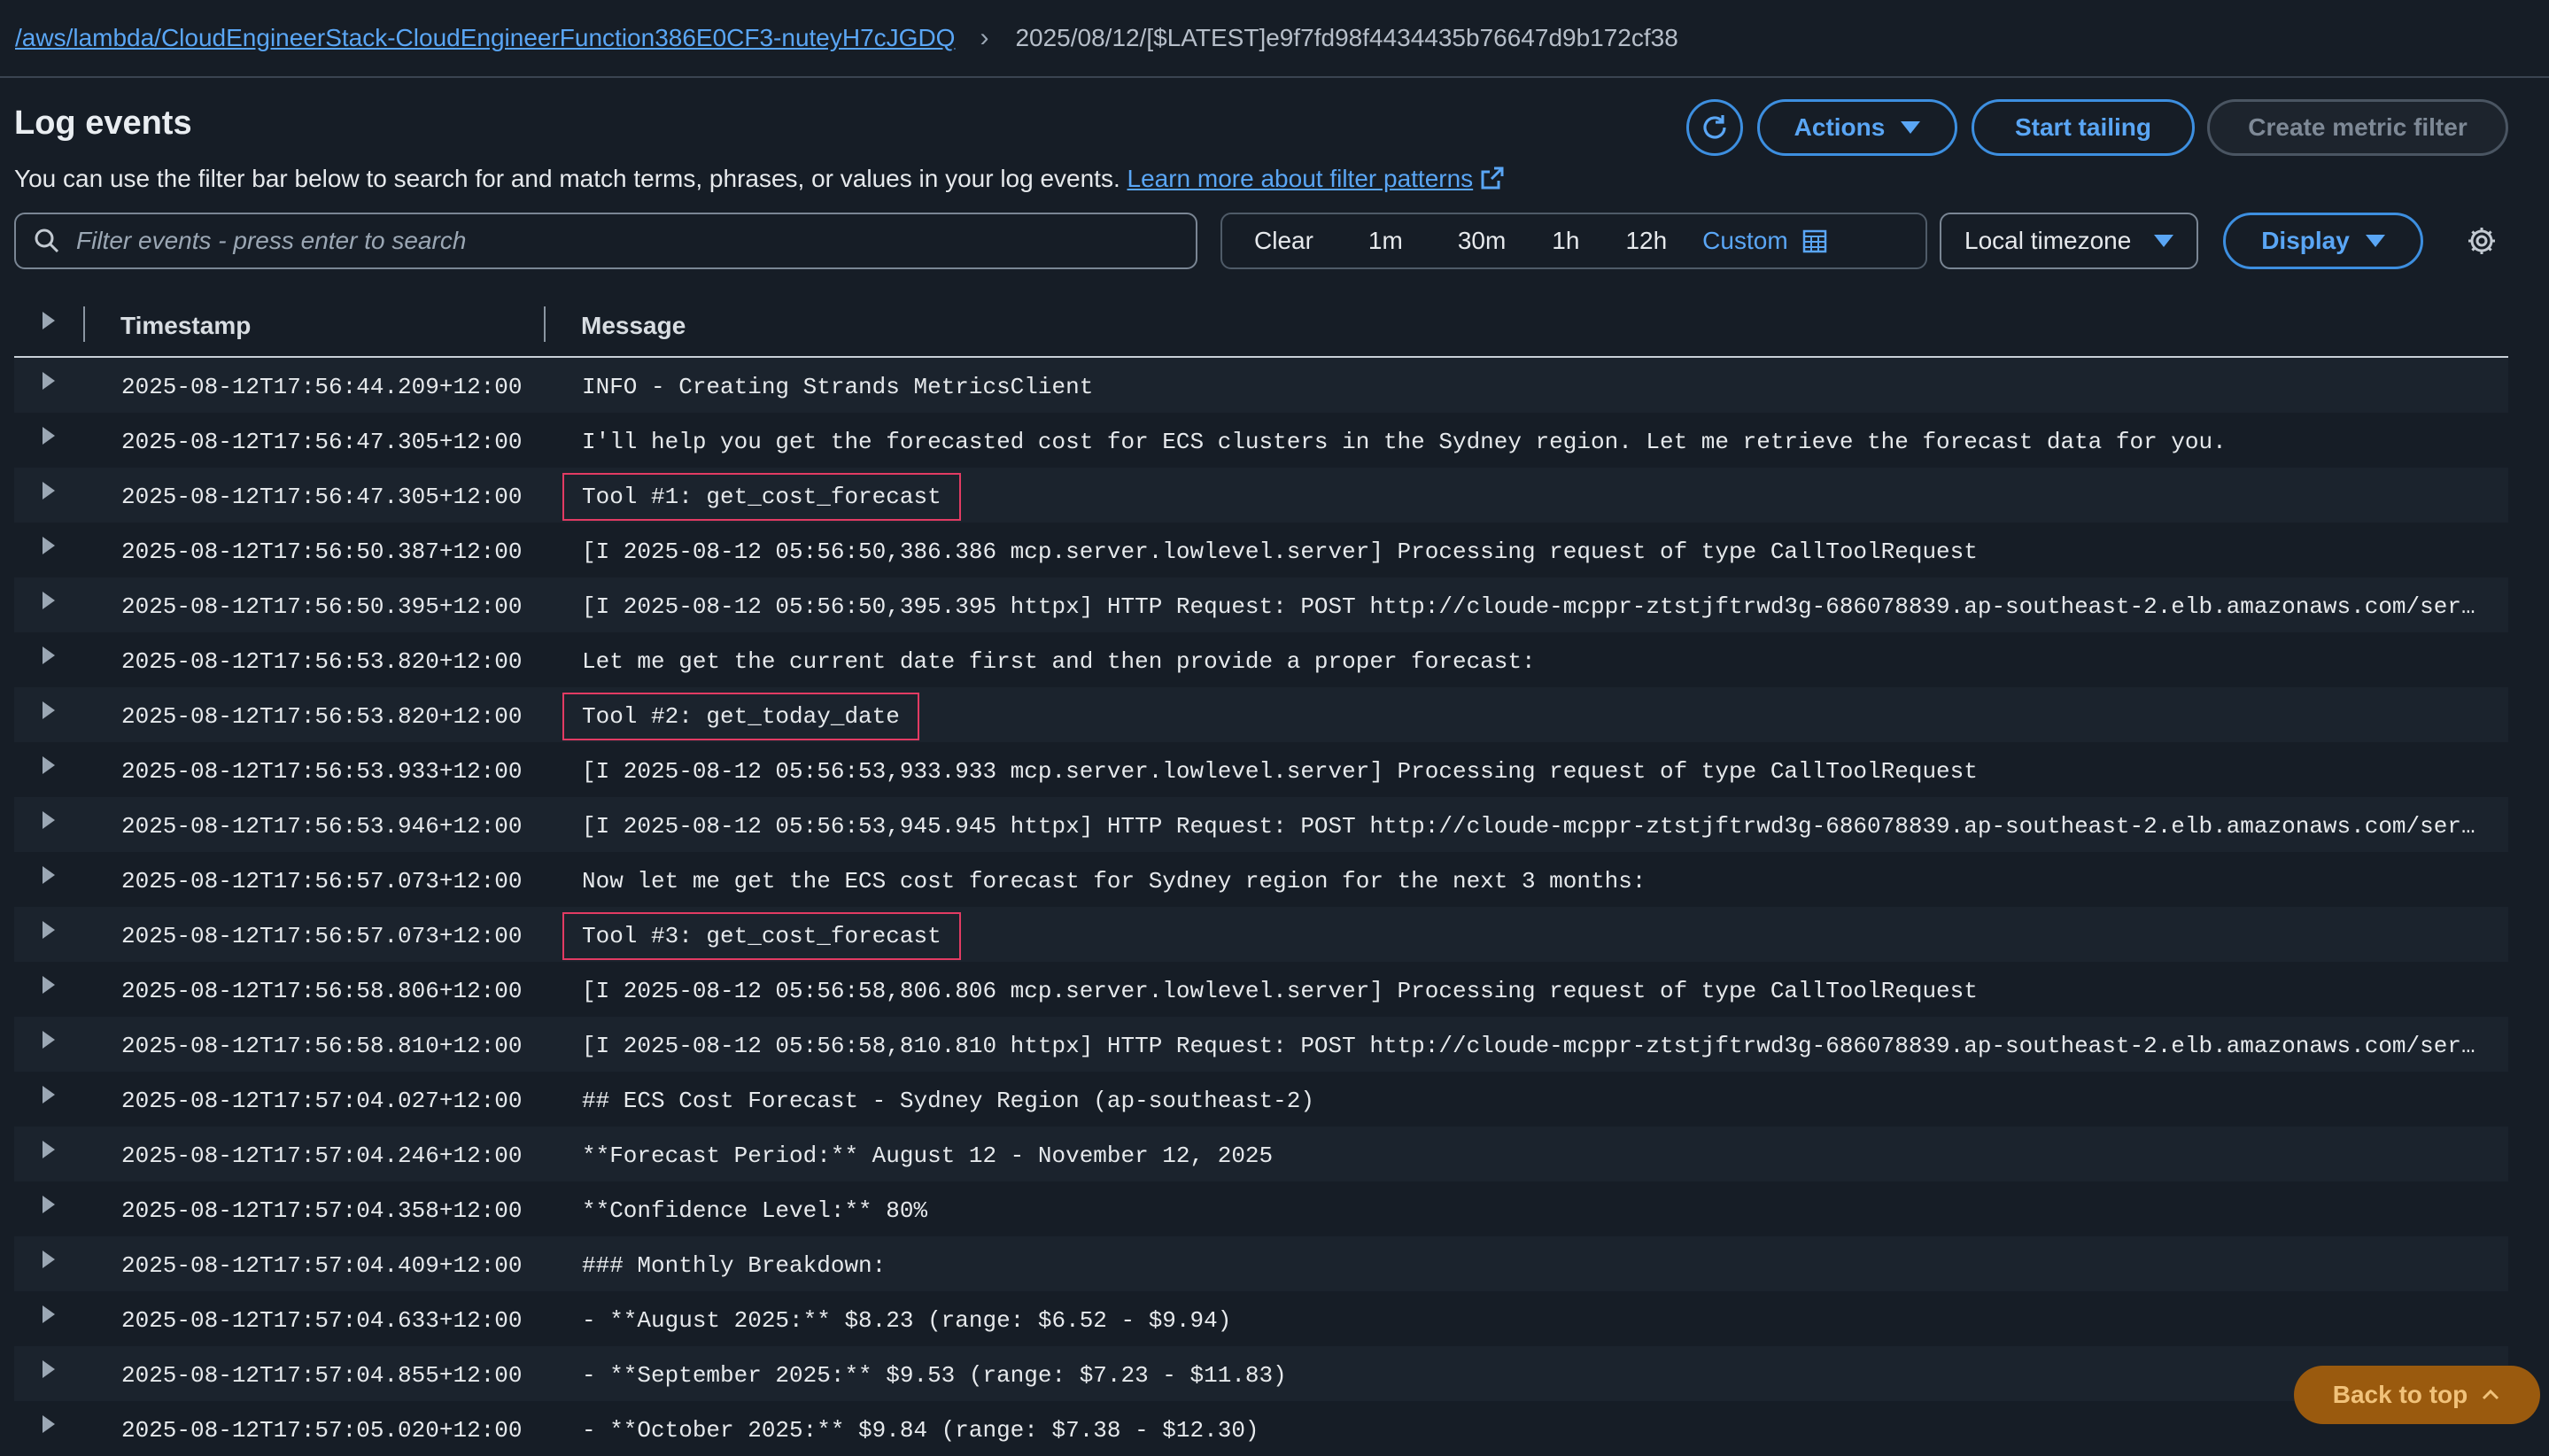 The image size is (2549, 1456). I want to click on highlighted-tool-call: Tool #2: get_today_date, so click(741, 716).